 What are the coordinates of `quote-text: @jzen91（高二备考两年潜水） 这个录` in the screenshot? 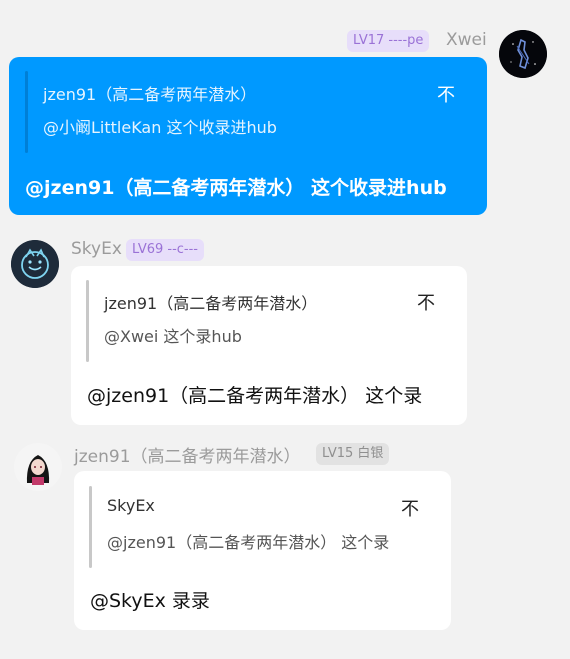 It's located at (248, 542).